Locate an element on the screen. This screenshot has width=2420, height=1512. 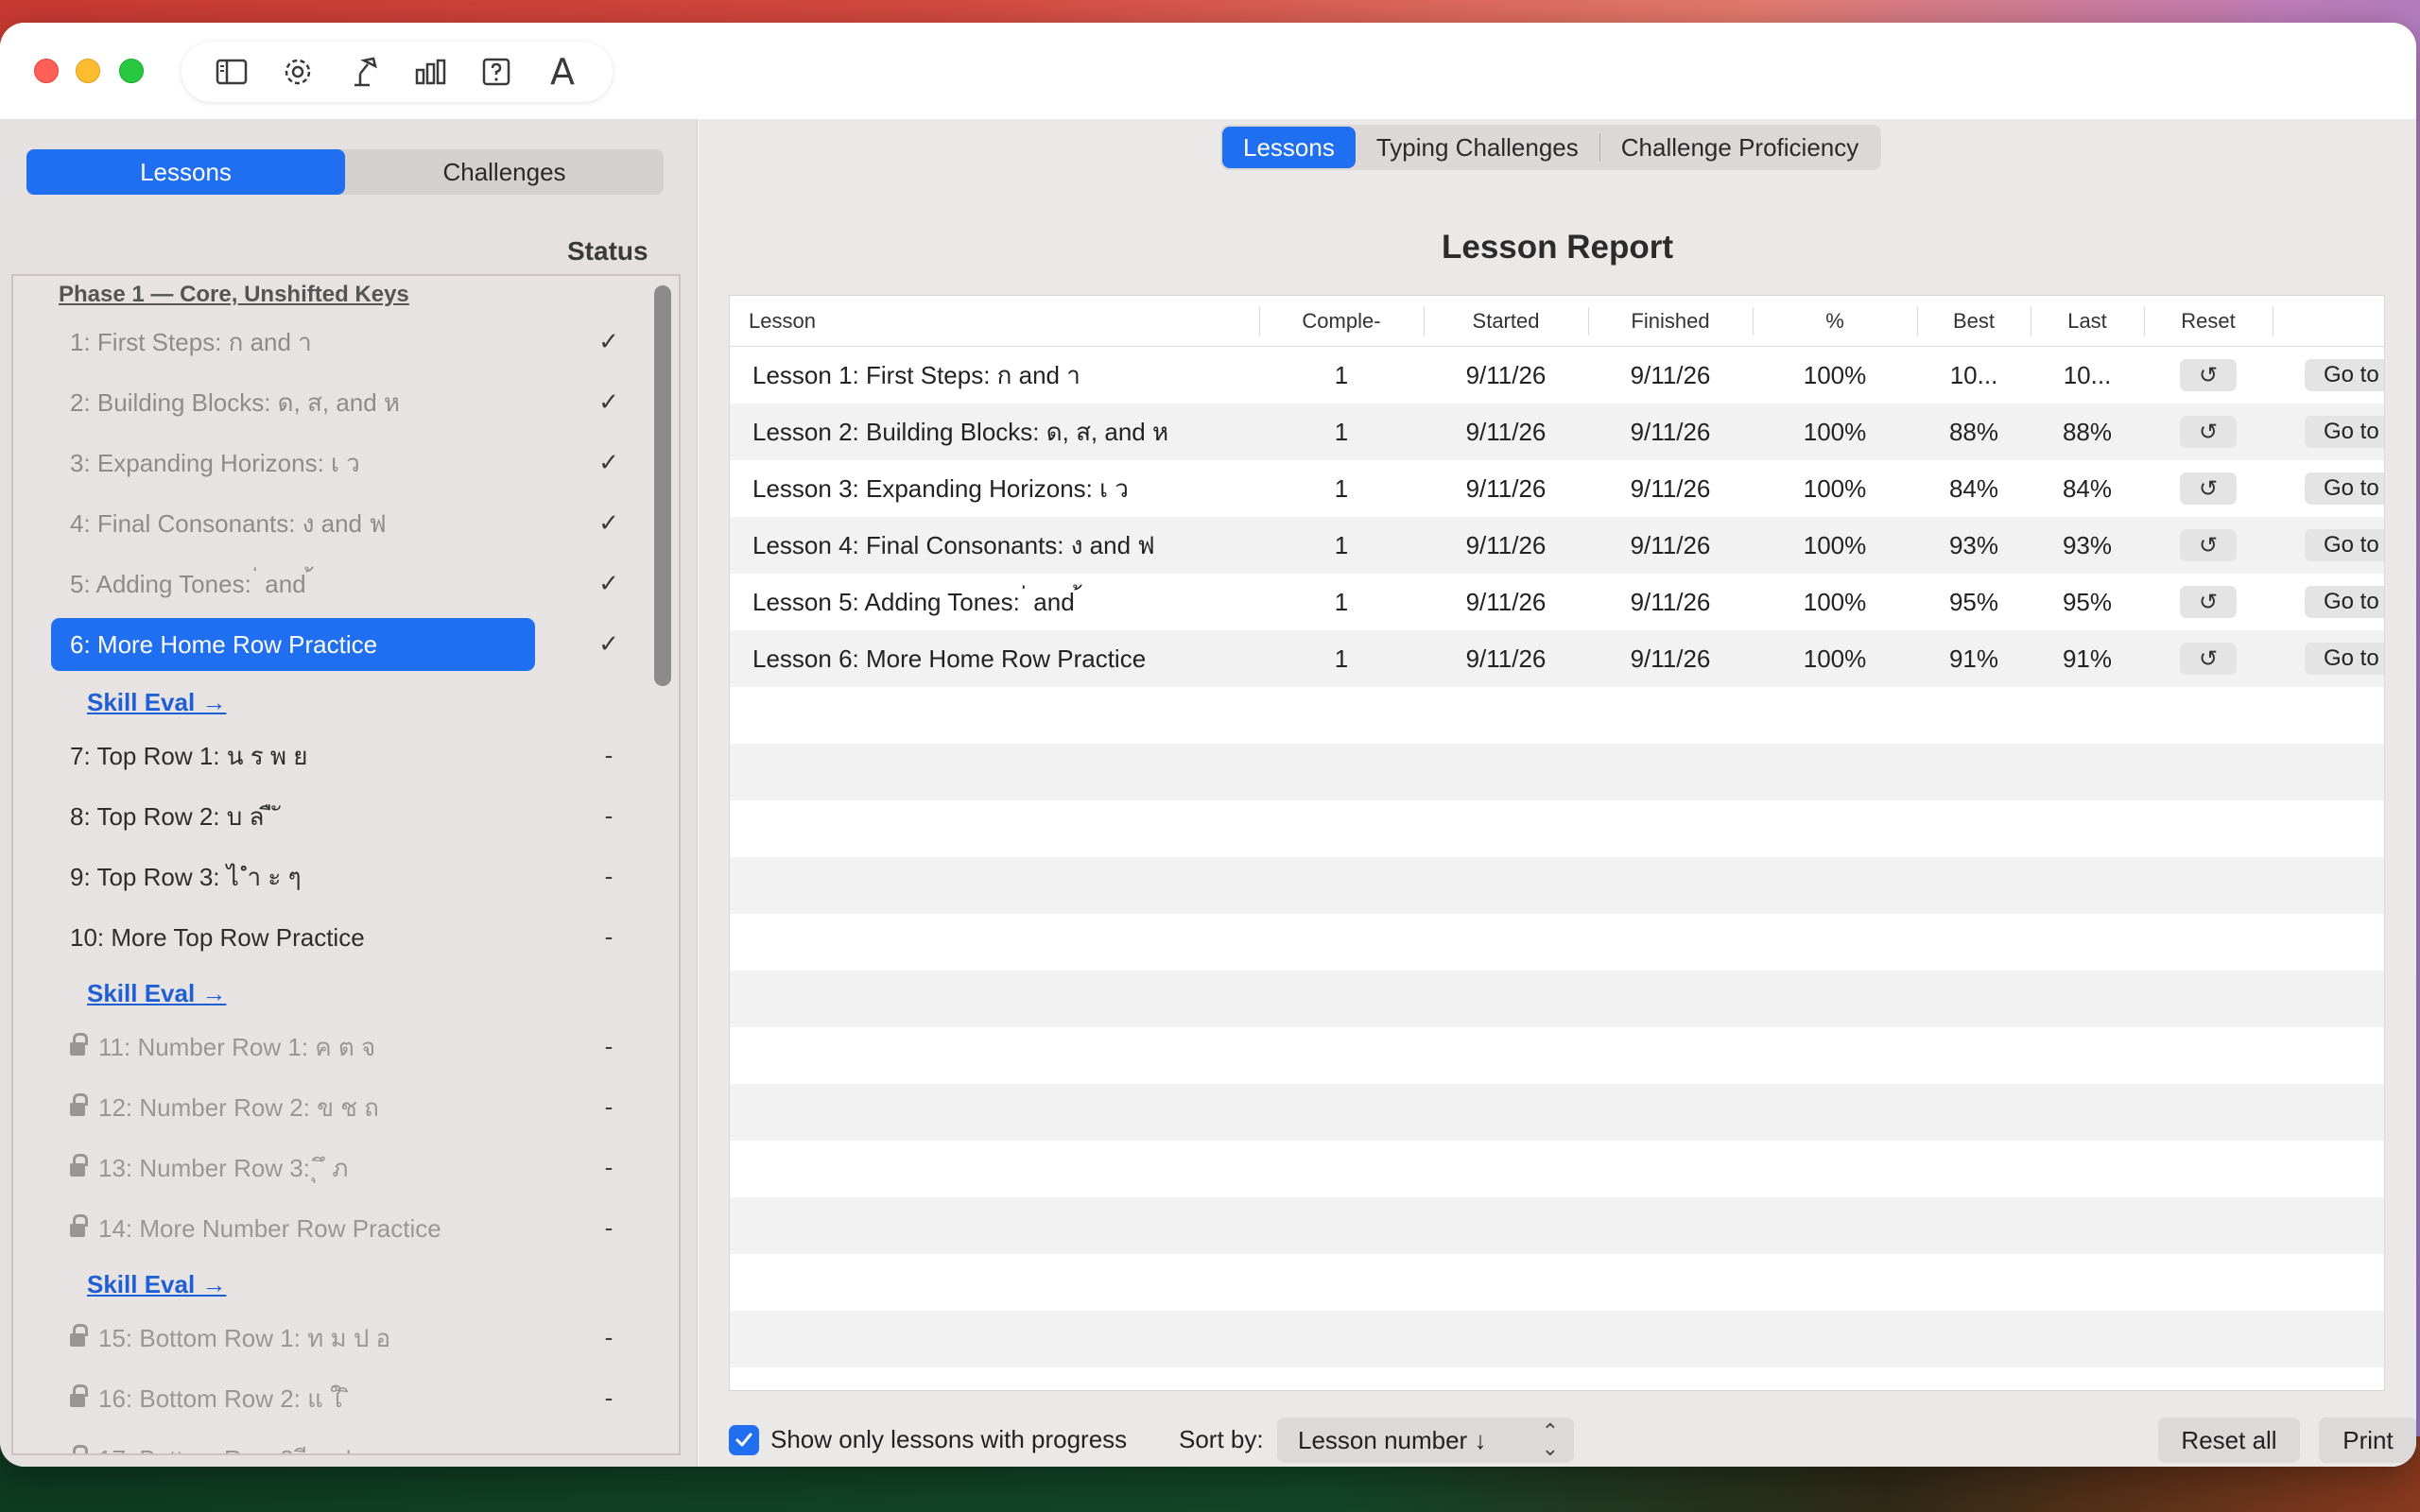
lesson-item-locked: 13: Number Row 3: ุ ึ ภ is located at coordinates (311, 1168).